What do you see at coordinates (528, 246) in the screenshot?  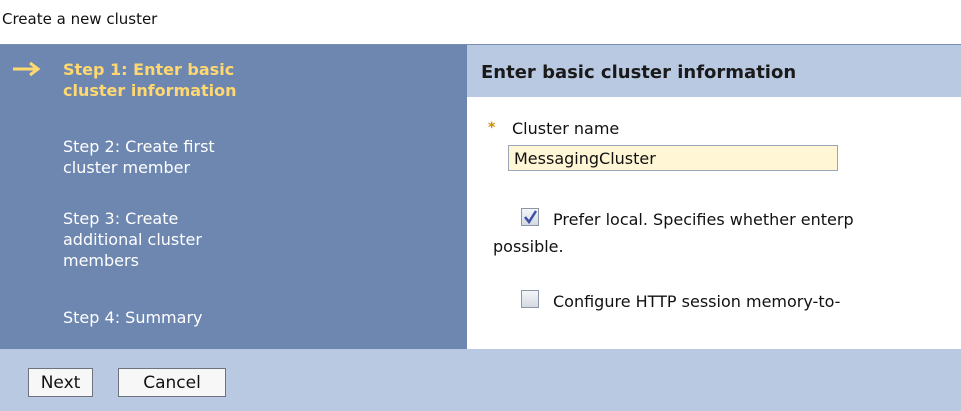 I see `prefer-local-label-cont: possible.` at bounding box center [528, 246].